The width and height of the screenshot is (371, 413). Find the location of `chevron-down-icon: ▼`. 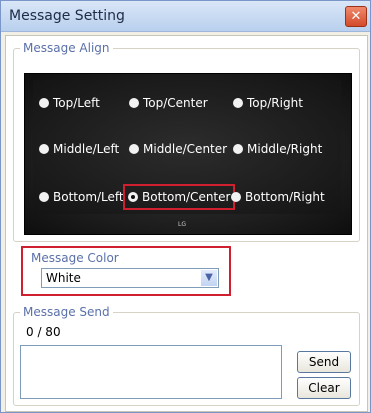

chevron-down-icon: ▼ is located at coordinates (209, 278).